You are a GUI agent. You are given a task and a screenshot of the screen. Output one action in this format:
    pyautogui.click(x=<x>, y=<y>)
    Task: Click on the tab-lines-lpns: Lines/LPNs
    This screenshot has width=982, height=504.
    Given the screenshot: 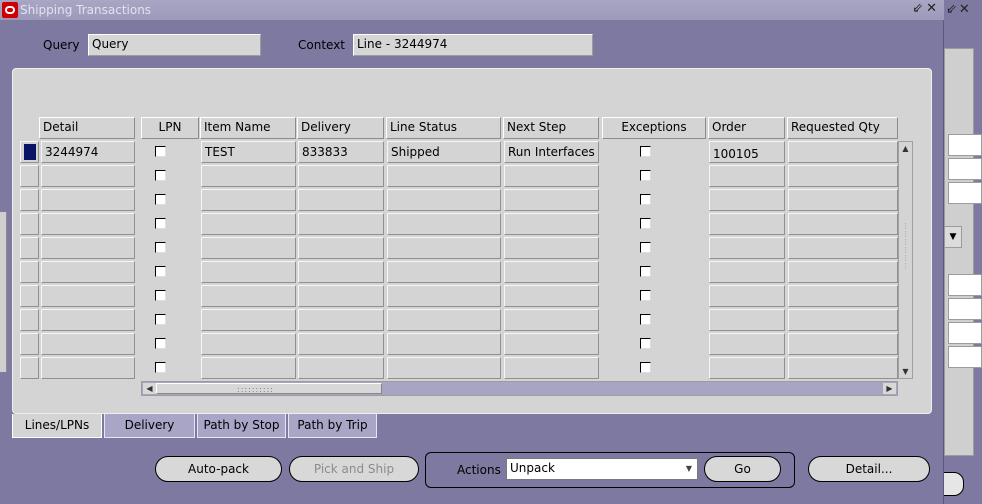 What is the action you would take?
    pyautogui.click(x=57, y=426)
    